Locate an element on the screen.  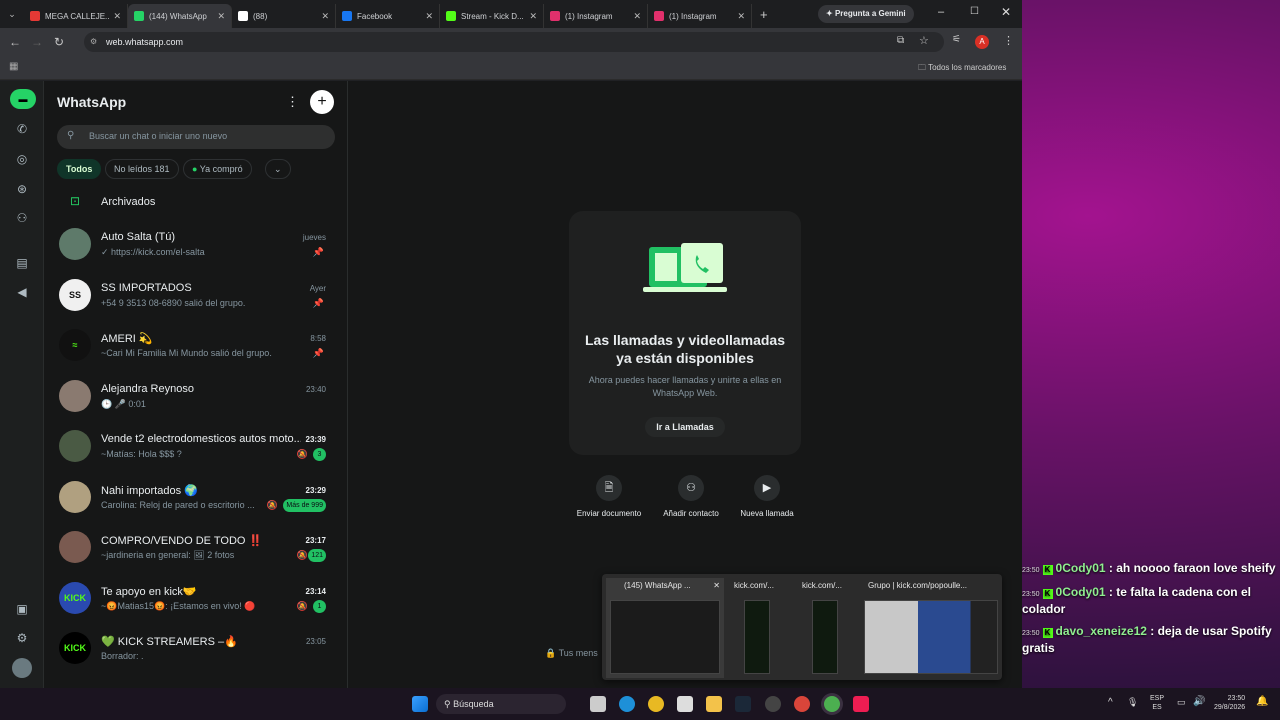
tray-chevron-icon: ^ is located at coordinates (1110, 702).